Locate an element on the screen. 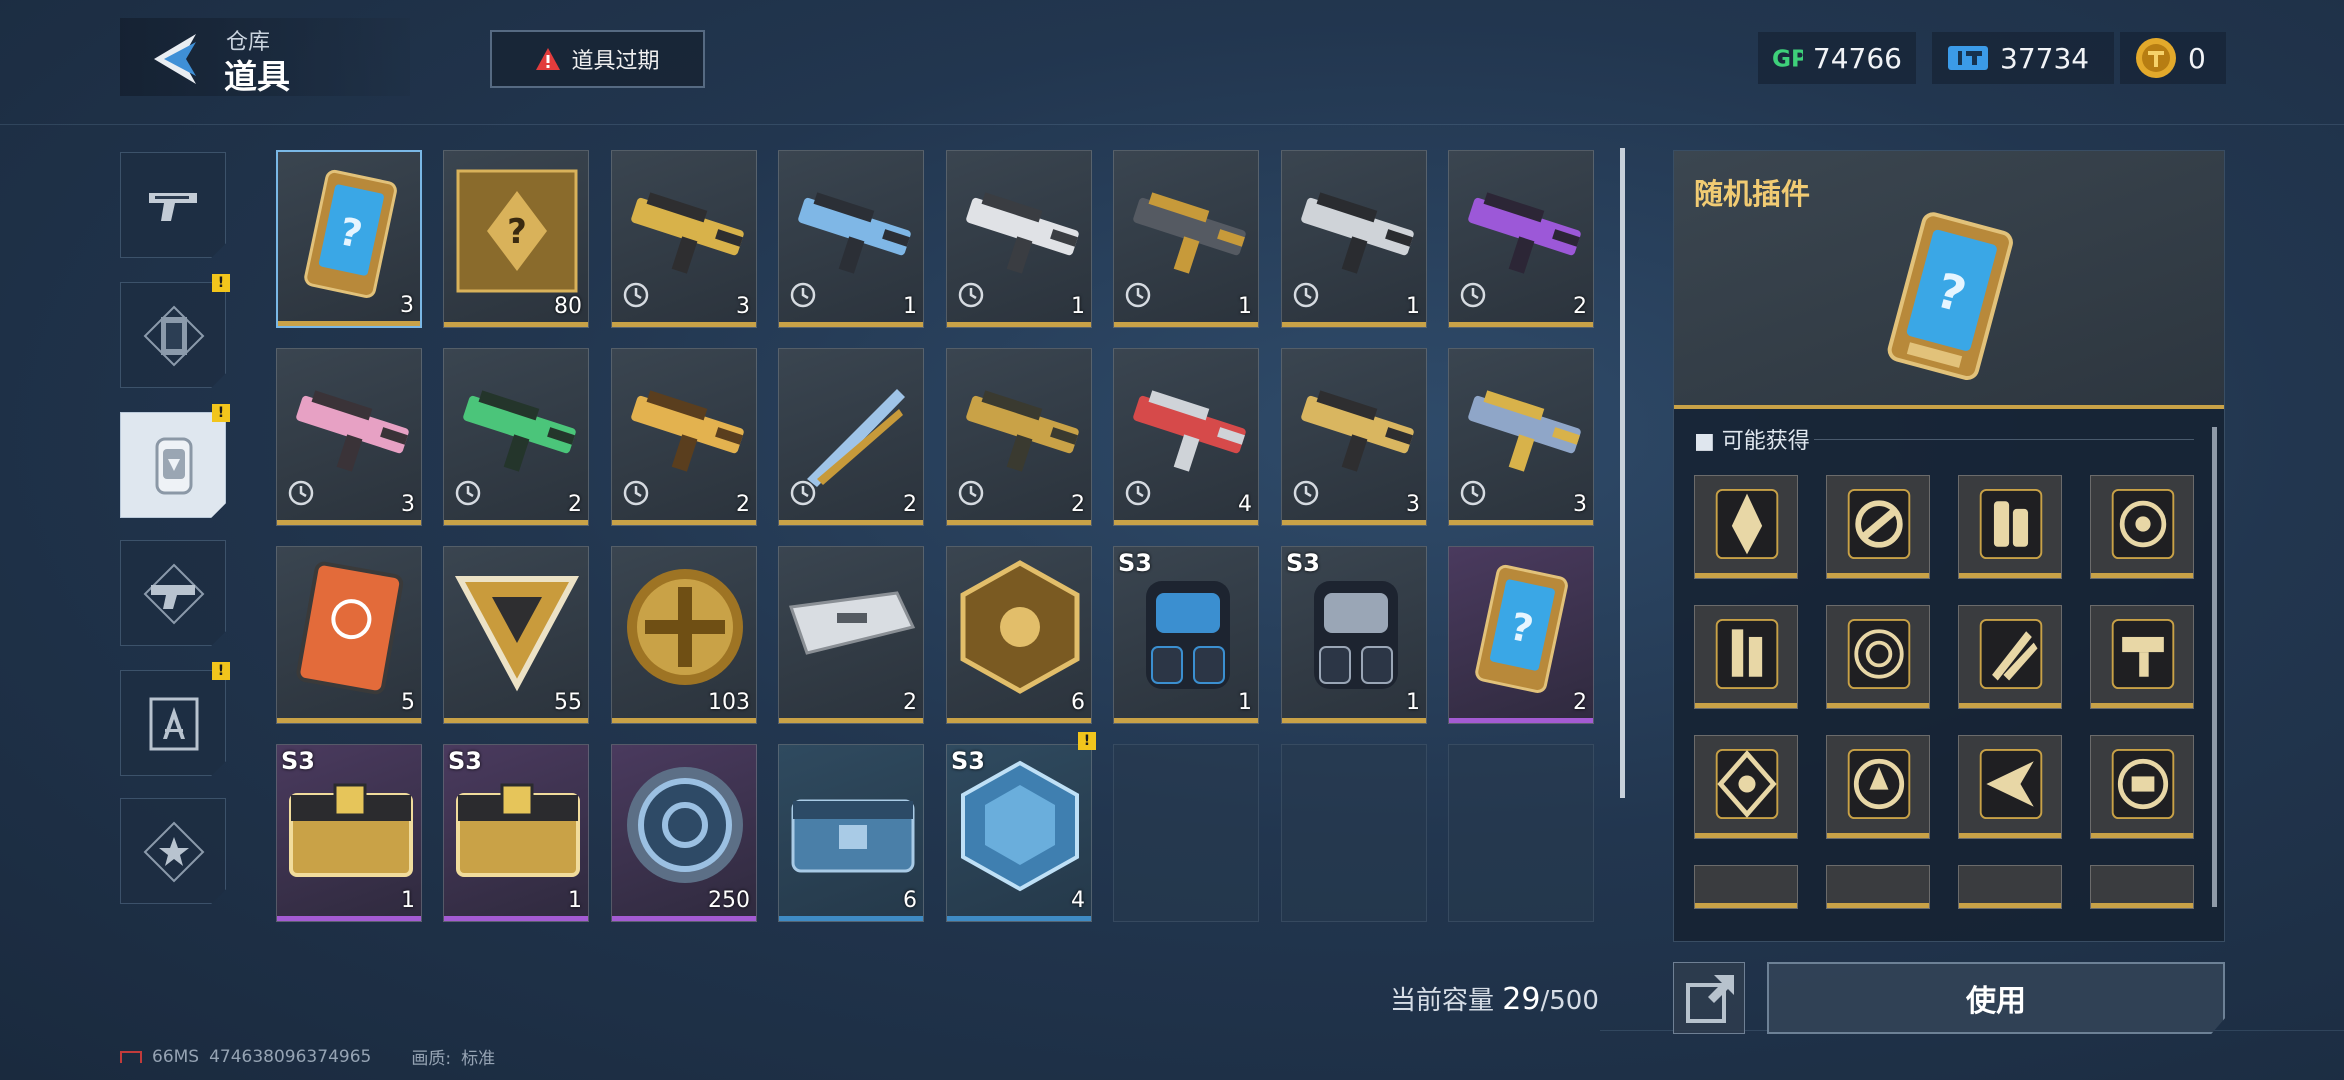 The height and width of the screenshot is (1080, 2344). expire-items-button: 道具过期 is located at coordinates (597, 59).